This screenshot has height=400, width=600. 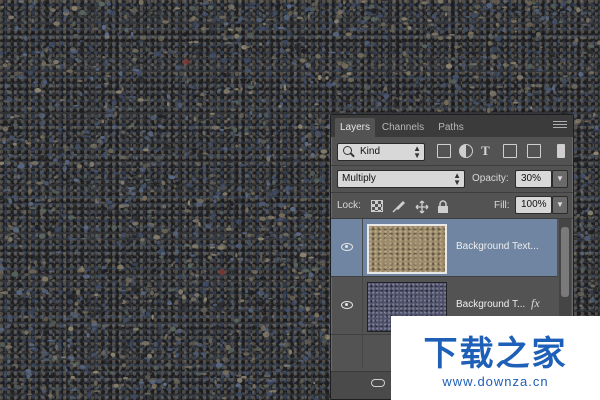 What do you see at coordinates (401, 179) in the screenshot?
I see `blend-mode-select: Multiply ▲ ▼` at bounding box center [401, 179].